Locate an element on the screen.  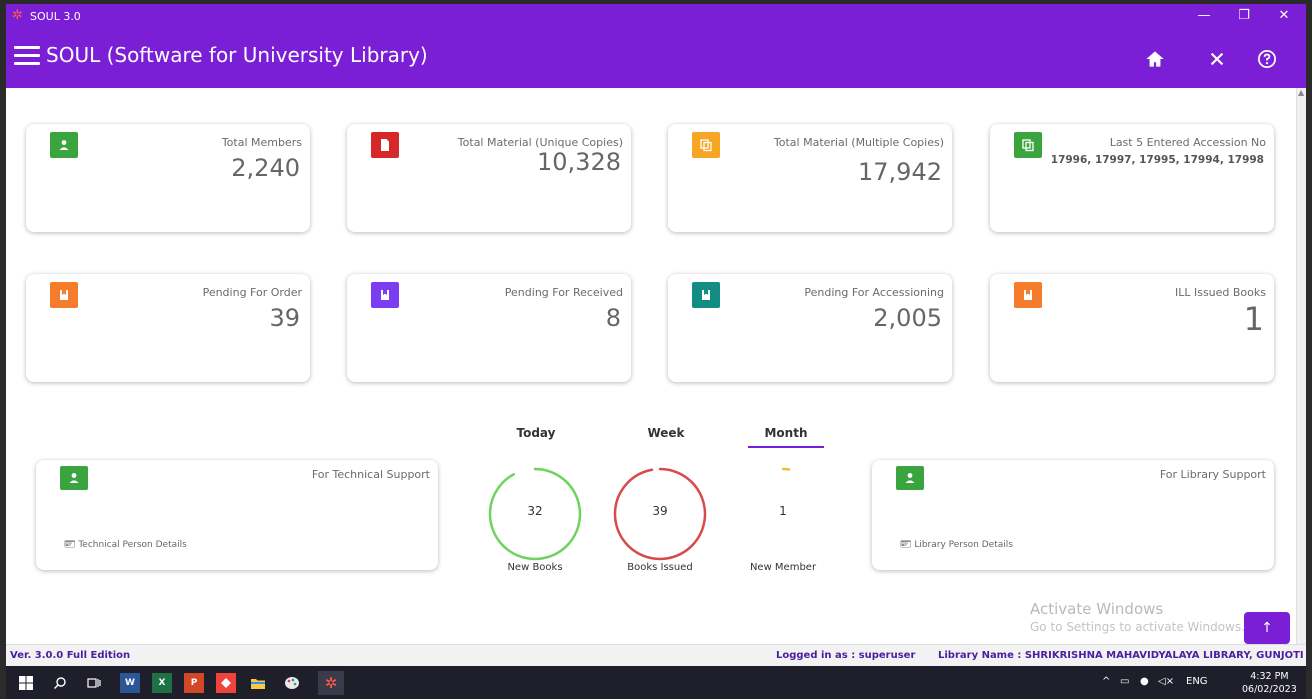
soul-logo-icon: ✲ is located at coordinates (17, 15).